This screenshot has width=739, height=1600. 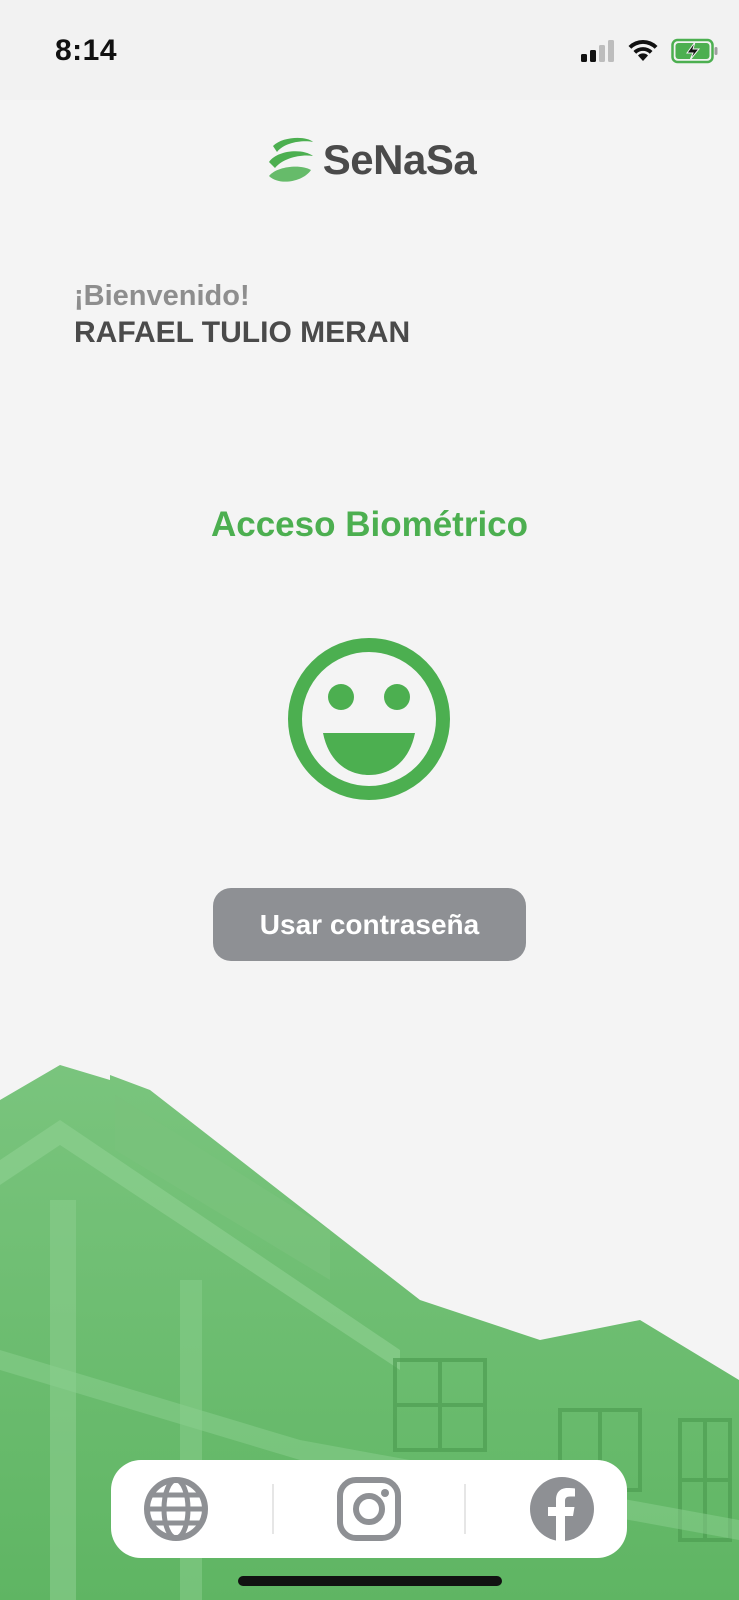 I want to click on home-indicator, so click(x=370, y=1581).